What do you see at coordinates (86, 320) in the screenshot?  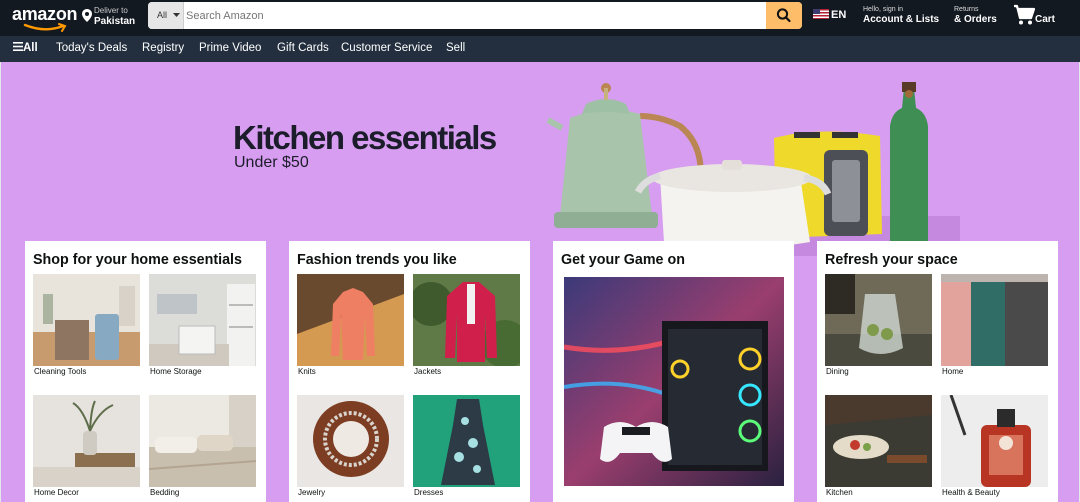 I see `cleaning-tools-image` at bounding box center [86, 320].